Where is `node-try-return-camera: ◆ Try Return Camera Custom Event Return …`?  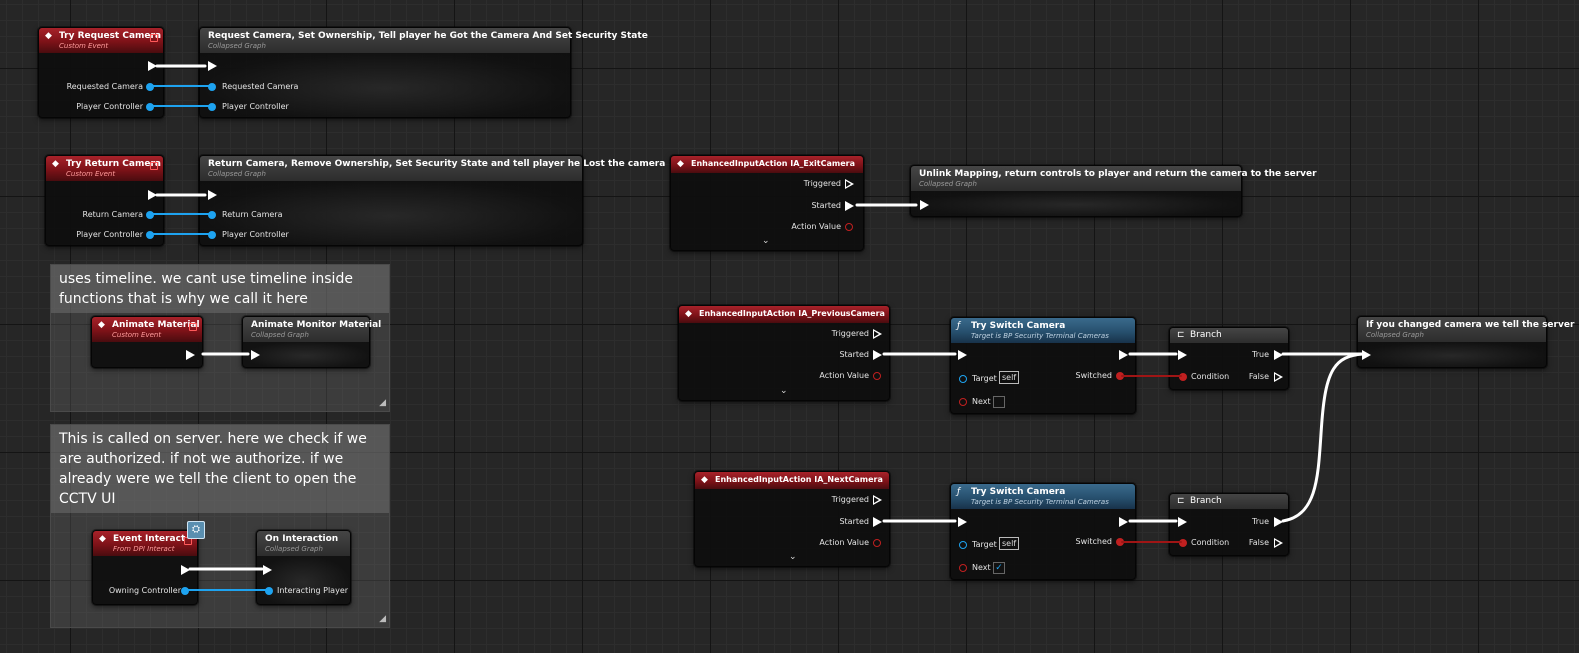 node-try-return-camera: ◆ Try Return Camera Custom Event Return … is located at coordinates (104, 200).